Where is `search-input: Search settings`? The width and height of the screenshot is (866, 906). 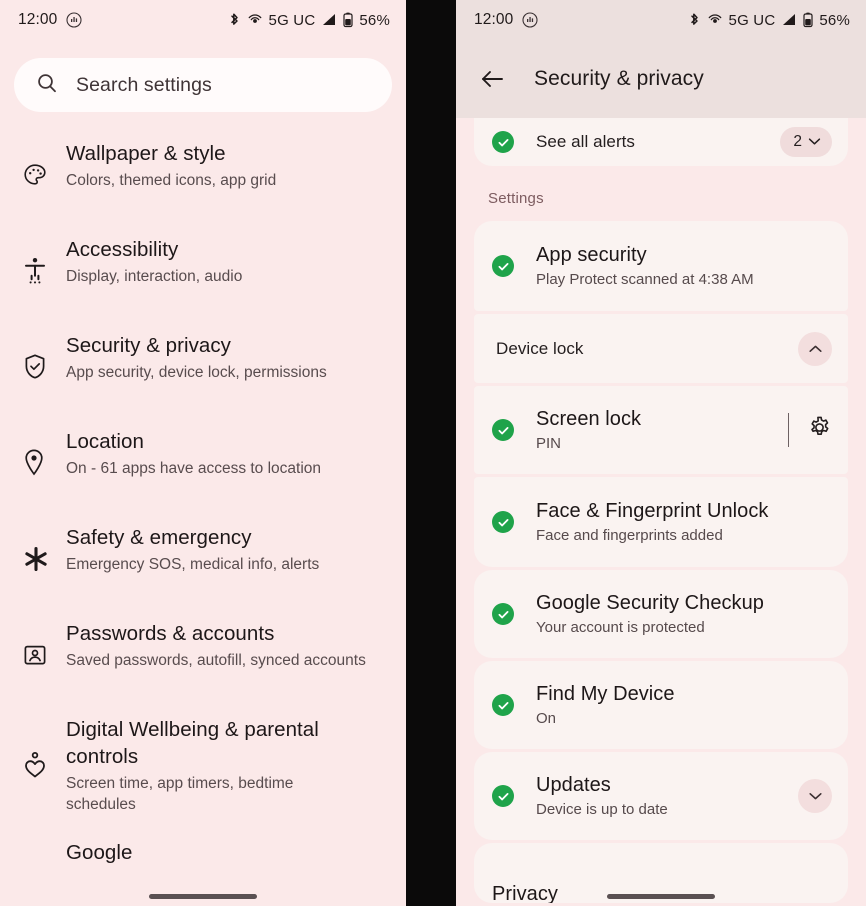 search-input: Search settings is located at coordinates (203, 85).